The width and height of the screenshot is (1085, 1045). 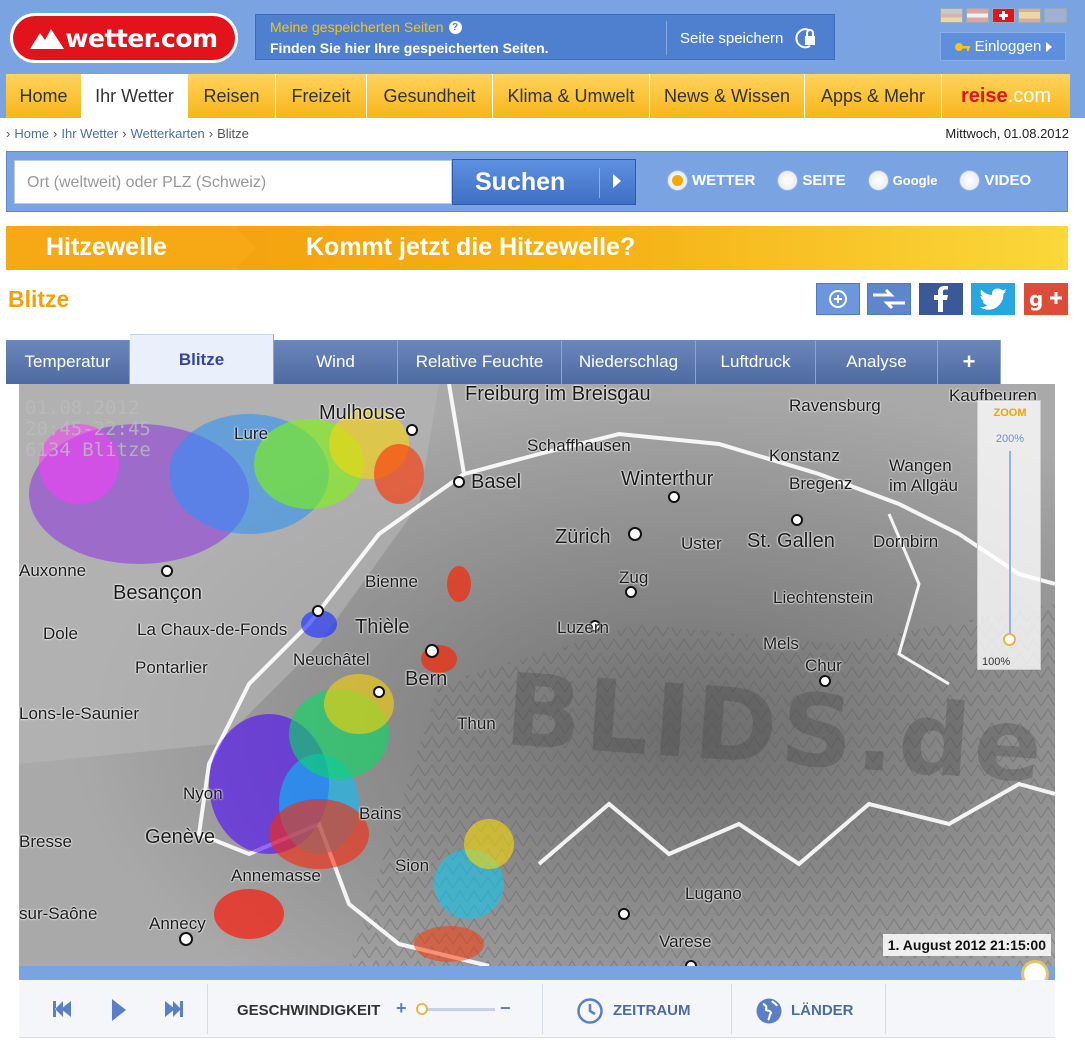 I want to click on mountain-logo-icon, so click(x=47, y=39).